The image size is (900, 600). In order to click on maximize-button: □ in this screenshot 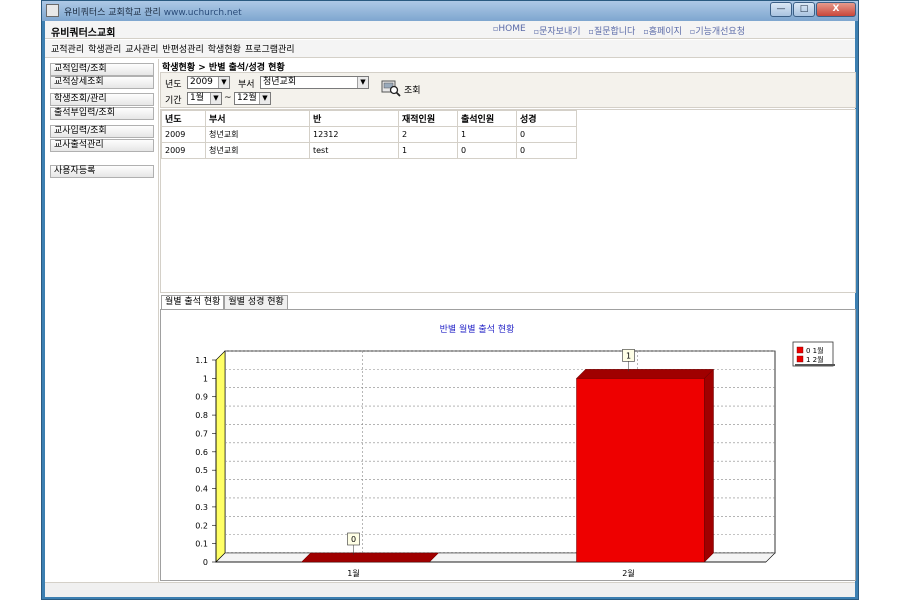, I will do `click(804, 9)`.